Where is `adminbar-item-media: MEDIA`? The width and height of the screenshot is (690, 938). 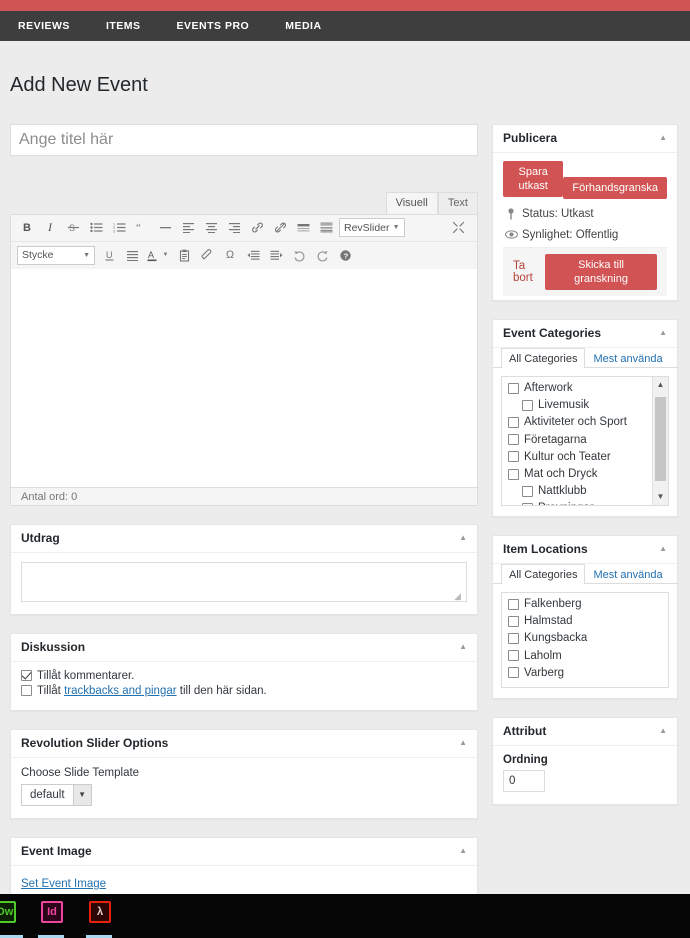 adminbar-item-media: MEDIA is located at coordinates (303, 26).